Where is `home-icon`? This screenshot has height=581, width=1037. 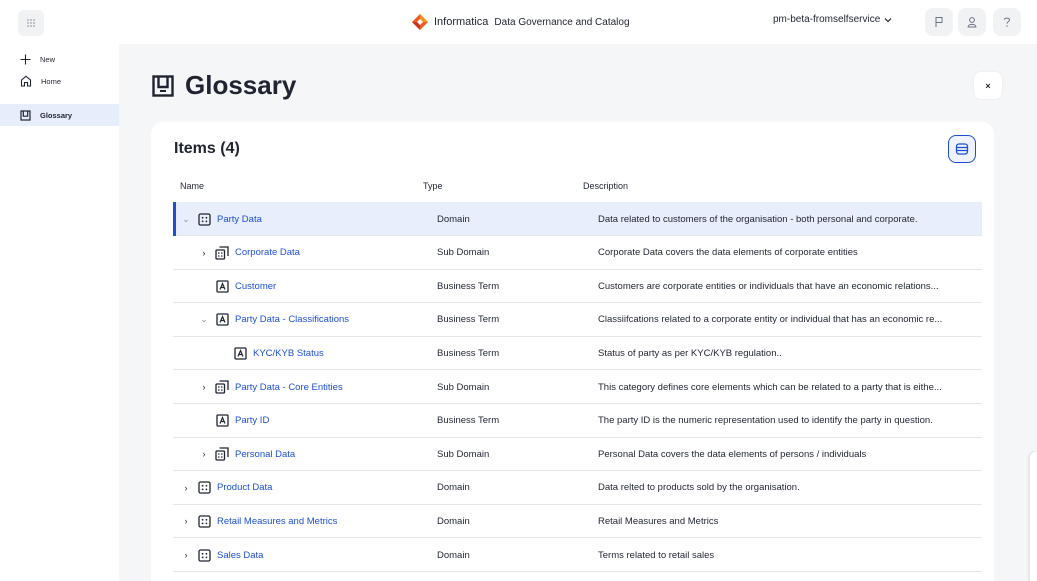
home-icon is located at coordinates (26, 81).